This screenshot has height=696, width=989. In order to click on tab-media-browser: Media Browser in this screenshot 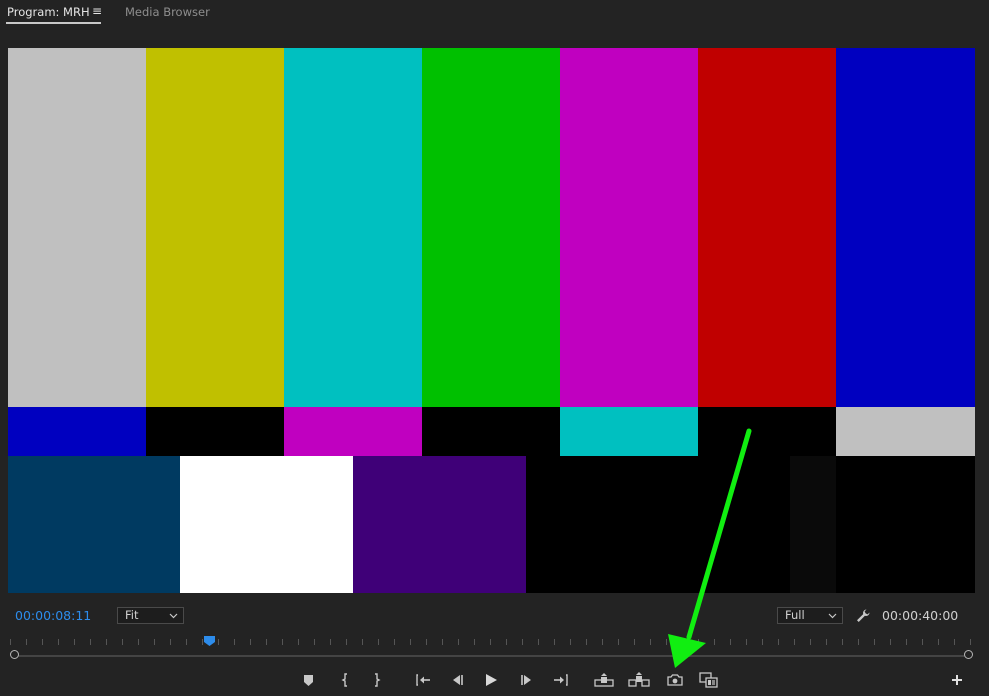, I will do `click(167, 12)`.